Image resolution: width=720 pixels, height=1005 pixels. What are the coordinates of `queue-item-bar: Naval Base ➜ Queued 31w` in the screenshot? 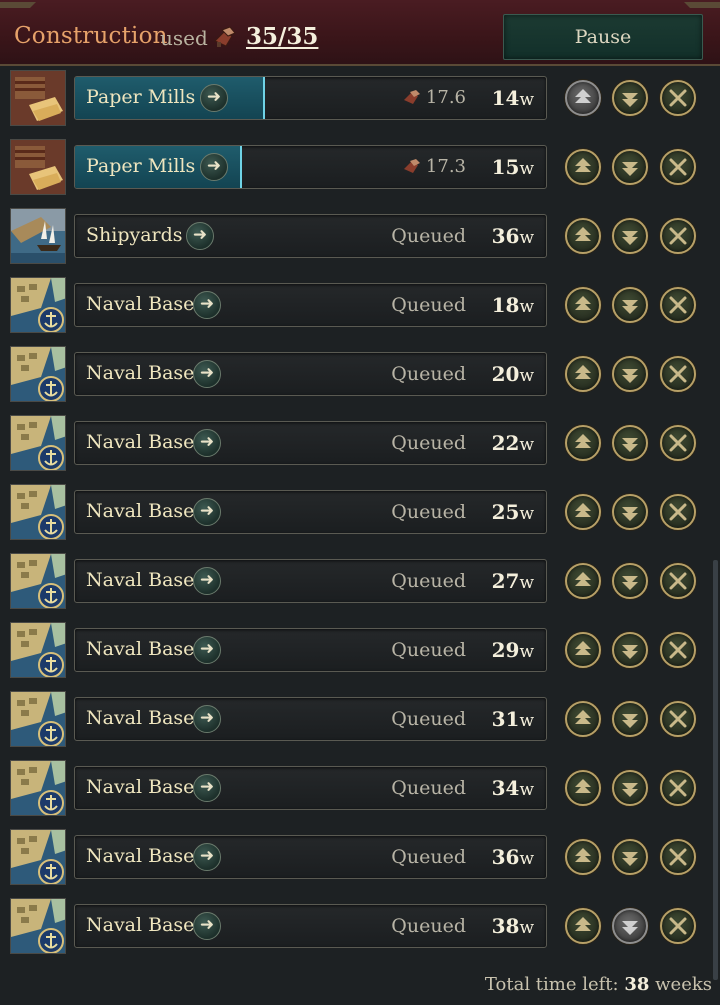 It's located at (310, 719).